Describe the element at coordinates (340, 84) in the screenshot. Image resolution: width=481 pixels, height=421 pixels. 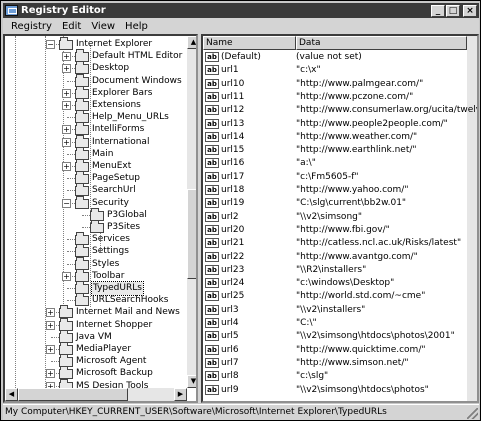
I see `value-row: url10 "http://www.palmgear.com/"` at that location.